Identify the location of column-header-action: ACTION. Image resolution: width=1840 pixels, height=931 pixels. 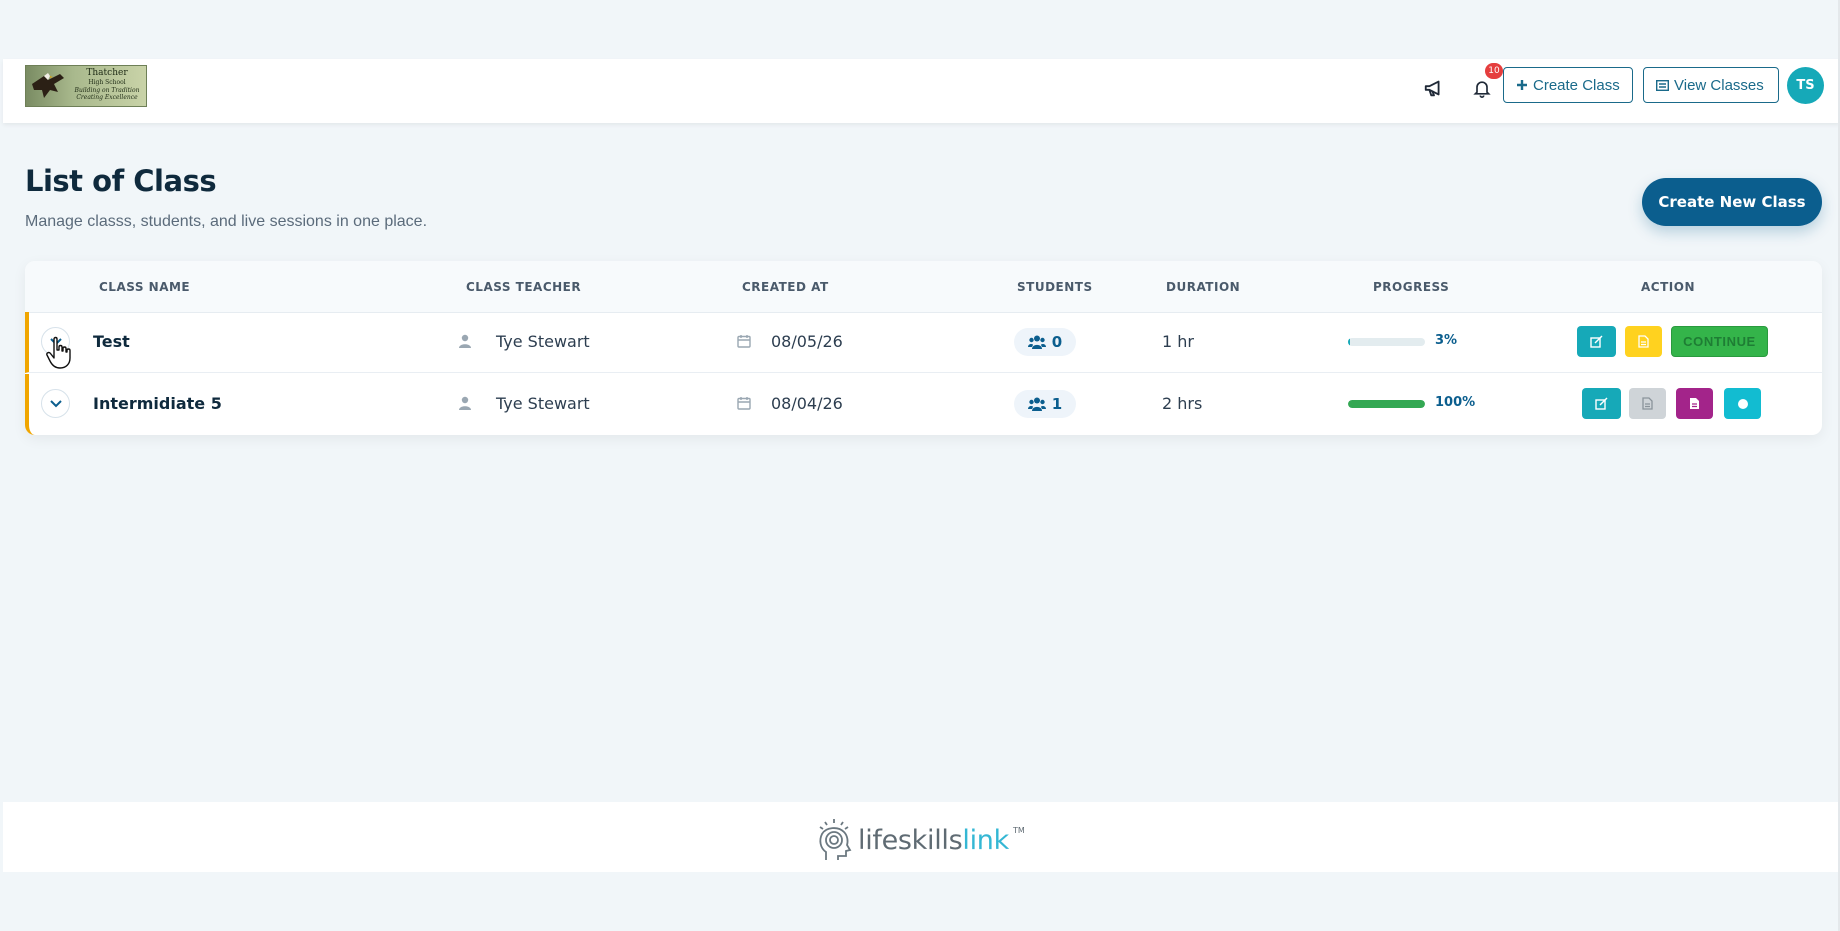
(1668, 287).